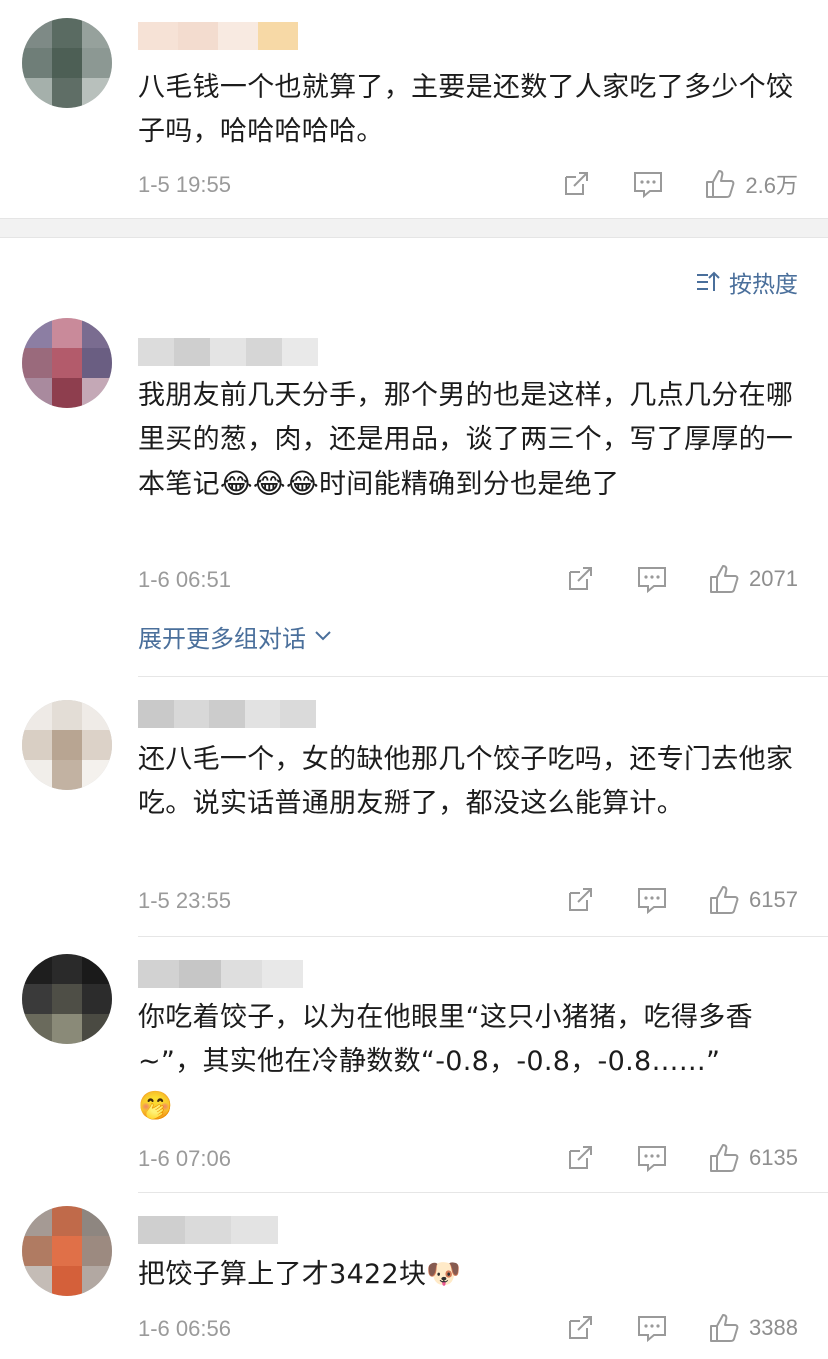 The image size is (828, 1359). I want to click on comment-actions: 2071, so click(680, 579).